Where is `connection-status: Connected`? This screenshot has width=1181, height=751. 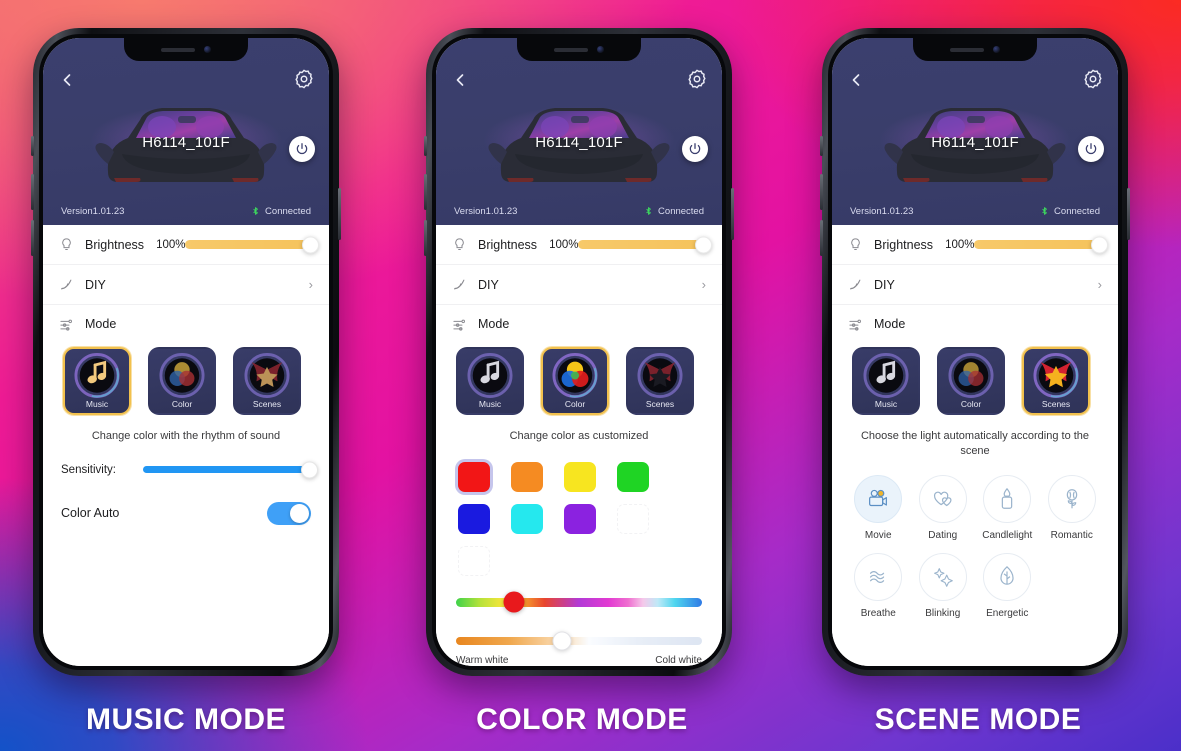 connection-status: Connected is located at coordinates (281, 211).